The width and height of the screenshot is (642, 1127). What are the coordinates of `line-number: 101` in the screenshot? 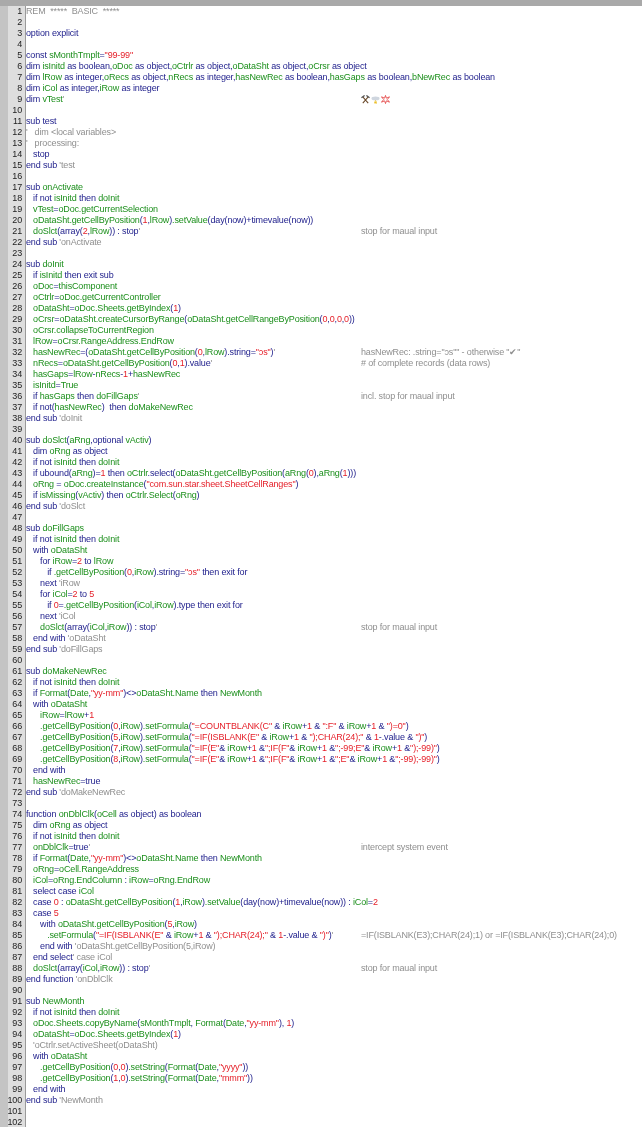 It's located at (14, 1111).